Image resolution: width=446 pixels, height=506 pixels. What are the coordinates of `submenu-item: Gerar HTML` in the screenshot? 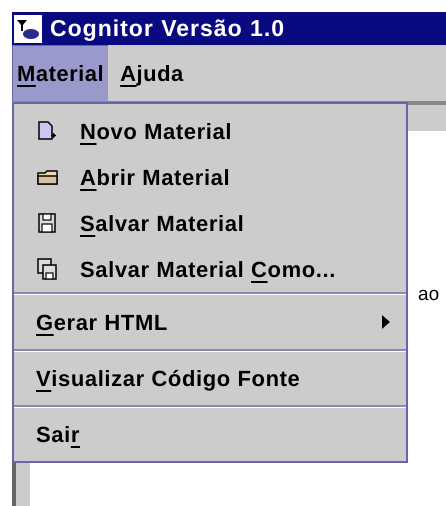 It's located at (210, 322).